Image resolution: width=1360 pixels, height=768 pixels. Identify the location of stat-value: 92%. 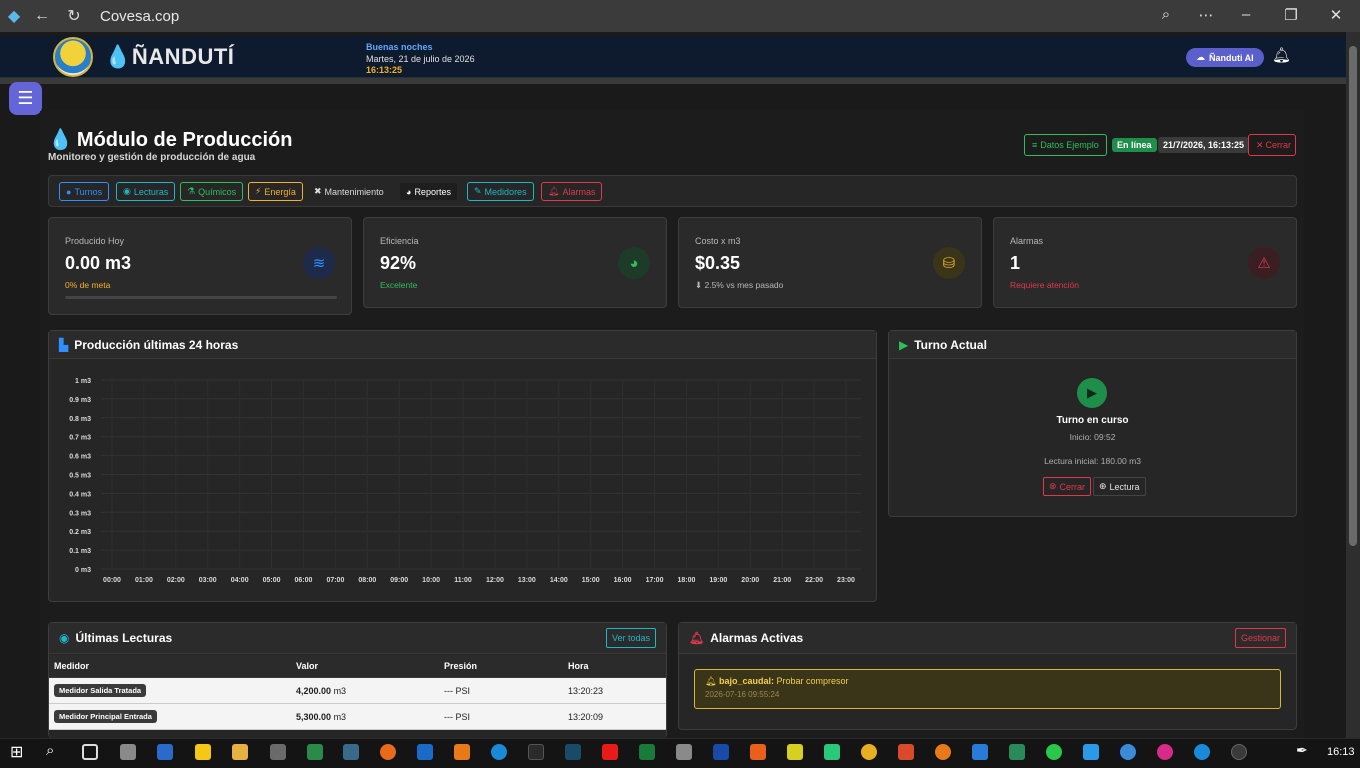
(398, 263).